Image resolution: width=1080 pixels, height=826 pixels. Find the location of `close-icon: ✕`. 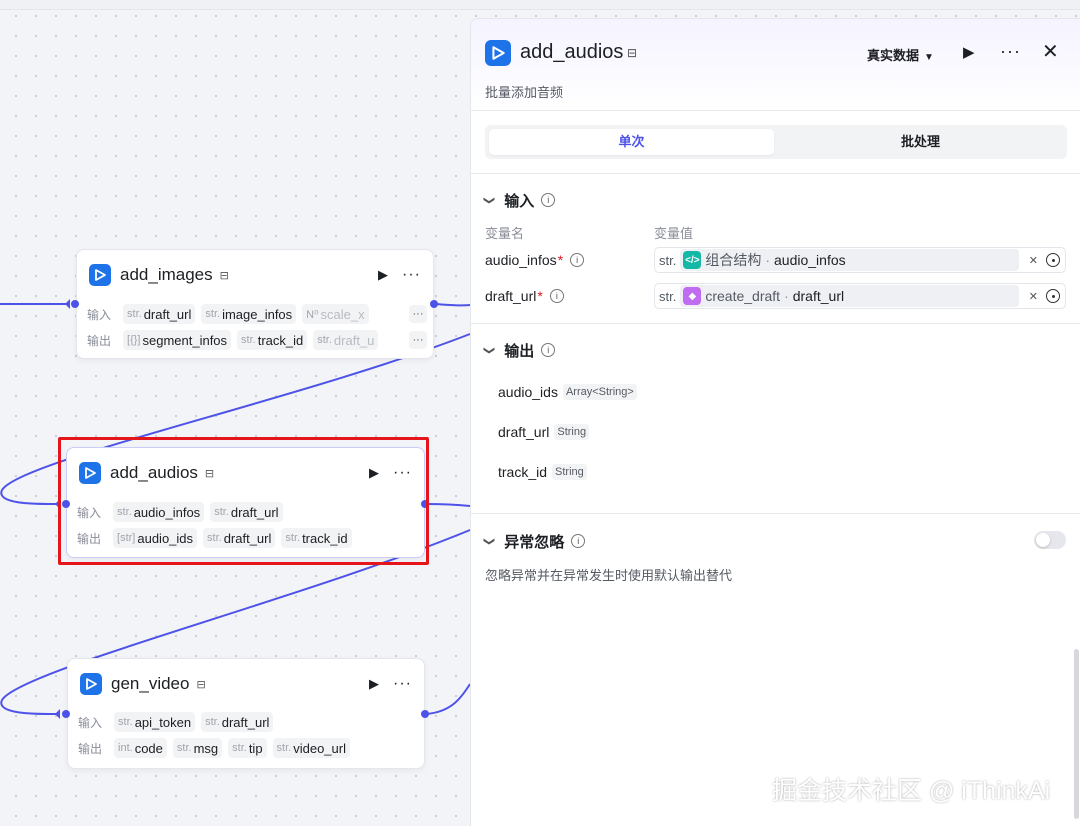

close-icon: ✕ is located at coordinates (1050, 51).